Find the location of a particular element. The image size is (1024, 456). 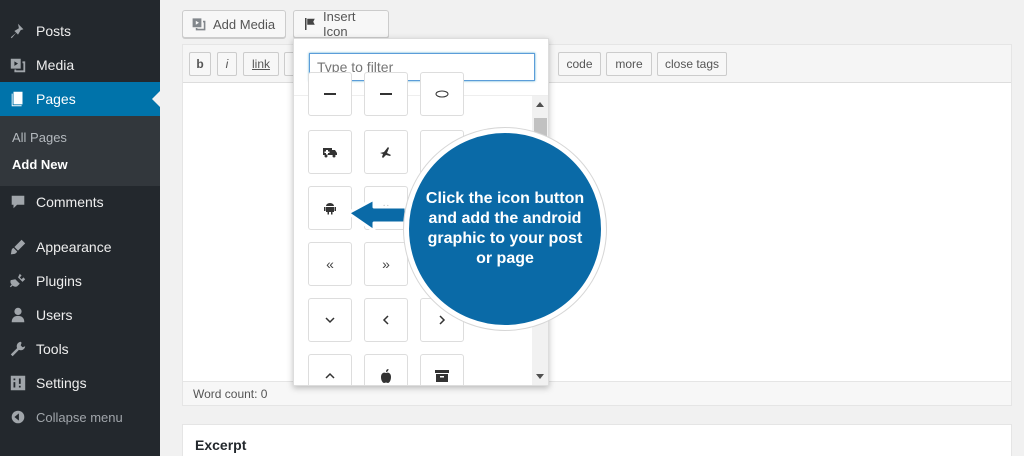

apple-icon-tile is located at coordinates (386, 369).